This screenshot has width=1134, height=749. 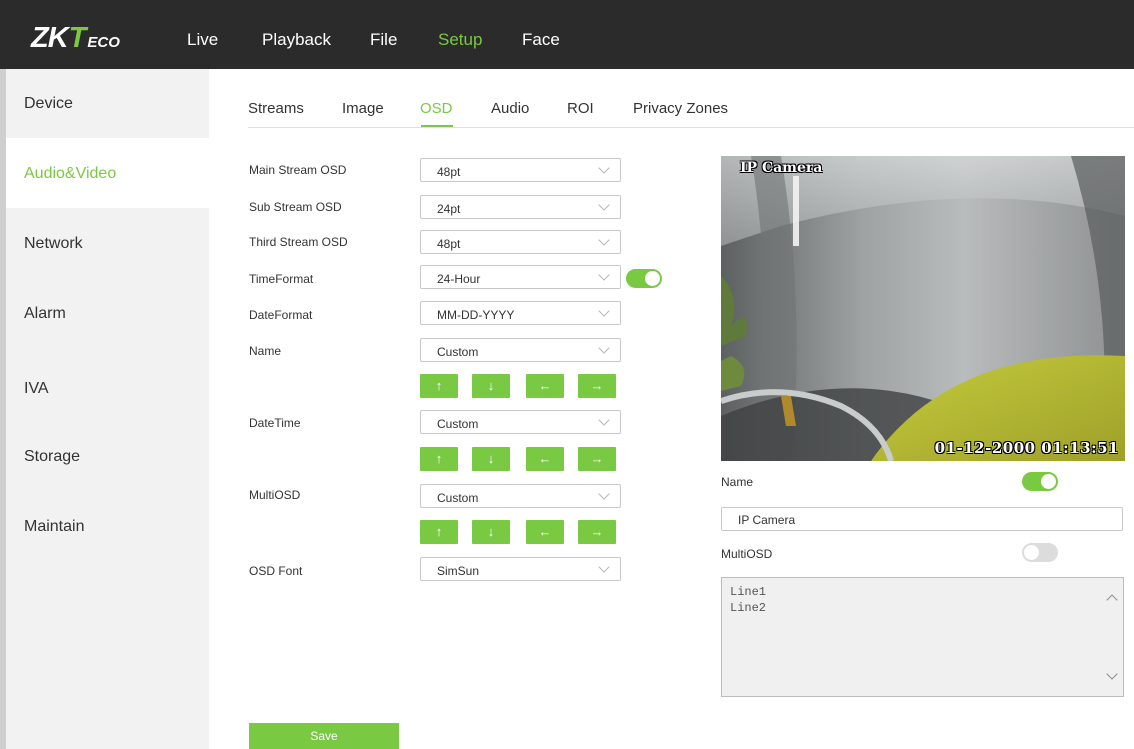 I want to click on datetime-position-select: Custom, so click(x=520, y=422).